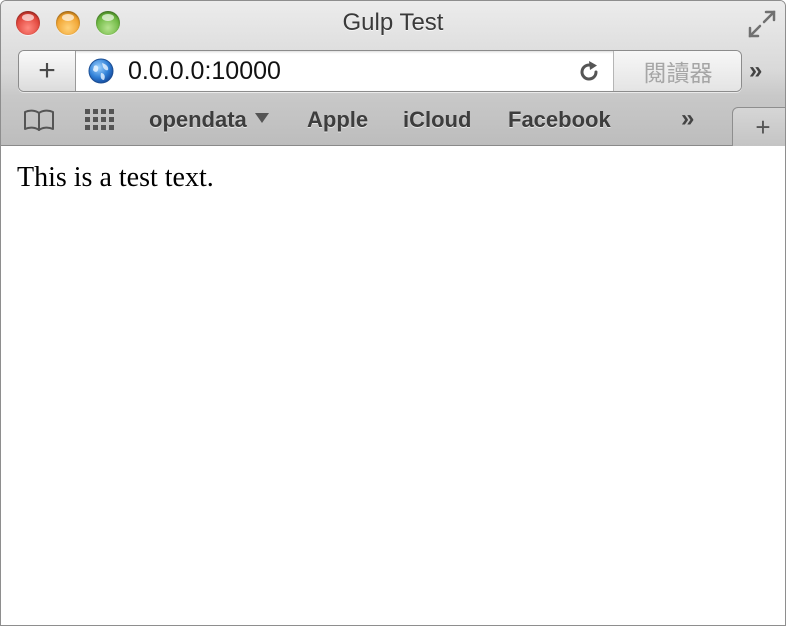  Describe the element at coordinates (380, 71) in the screenshot. I see `address-bar-group: + 0.0.0.0:10000 閱讀器` at that location.